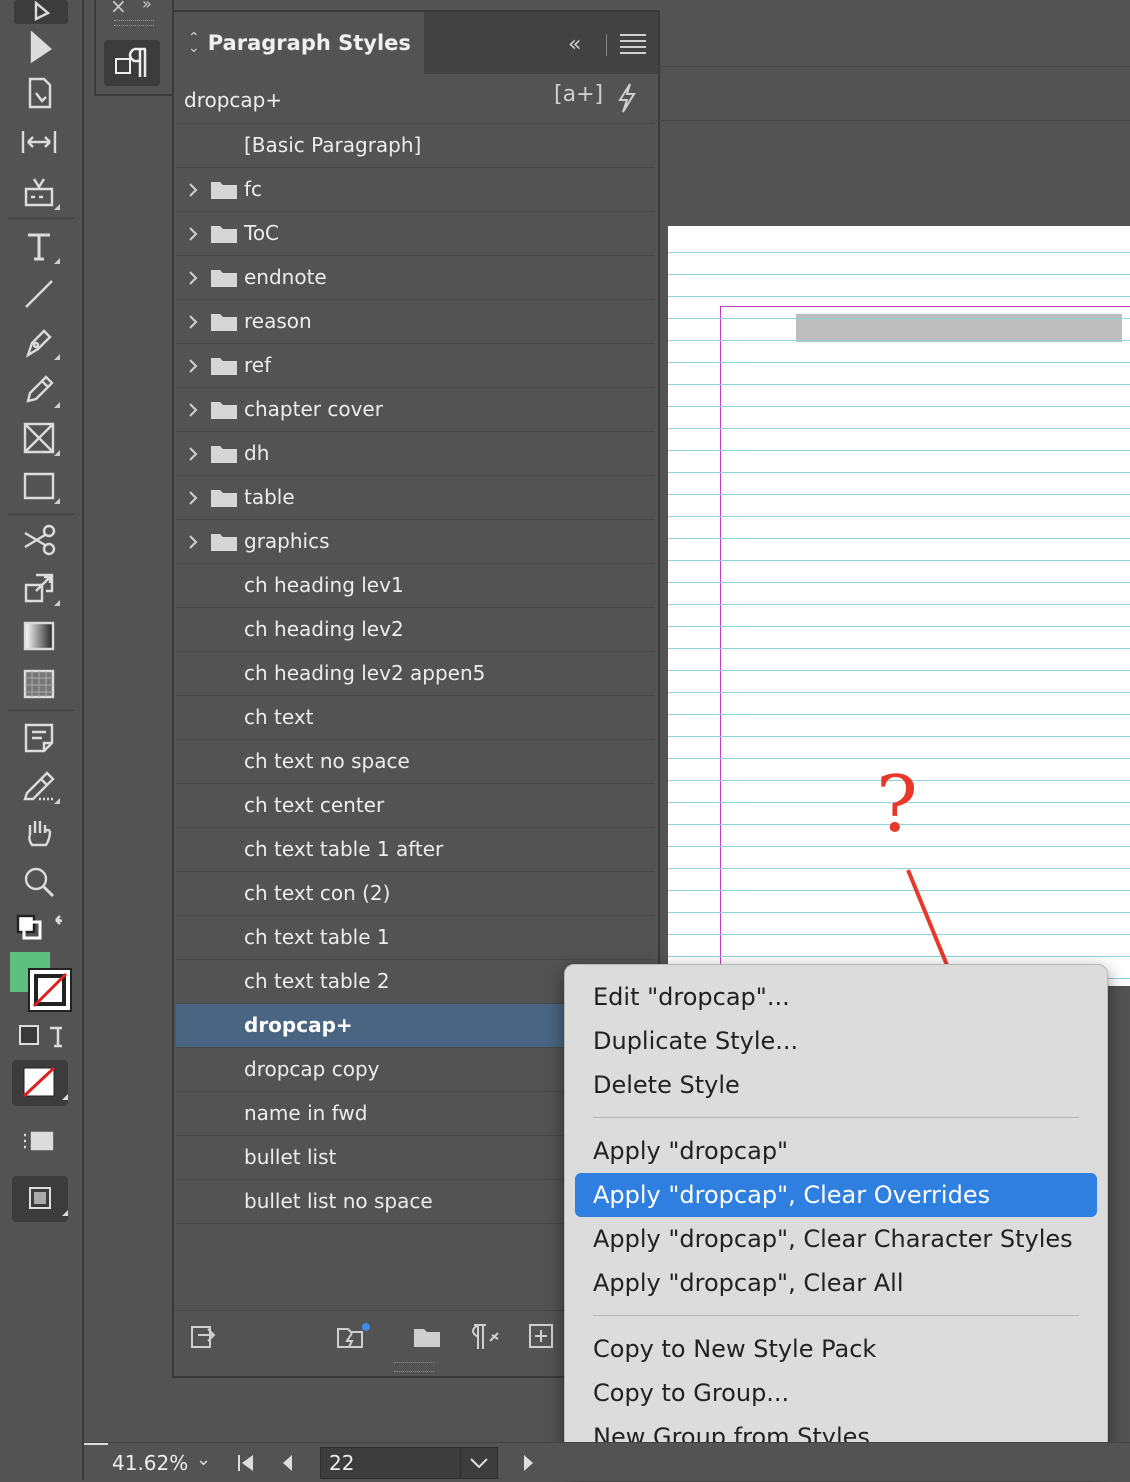 This screenshot has height=1482, width=1130. What do you see at coordinates (203, 1459) in the screenshot?
I see `zoom-dropdown-icon: ⌄` at bounding box center [203, 1459].